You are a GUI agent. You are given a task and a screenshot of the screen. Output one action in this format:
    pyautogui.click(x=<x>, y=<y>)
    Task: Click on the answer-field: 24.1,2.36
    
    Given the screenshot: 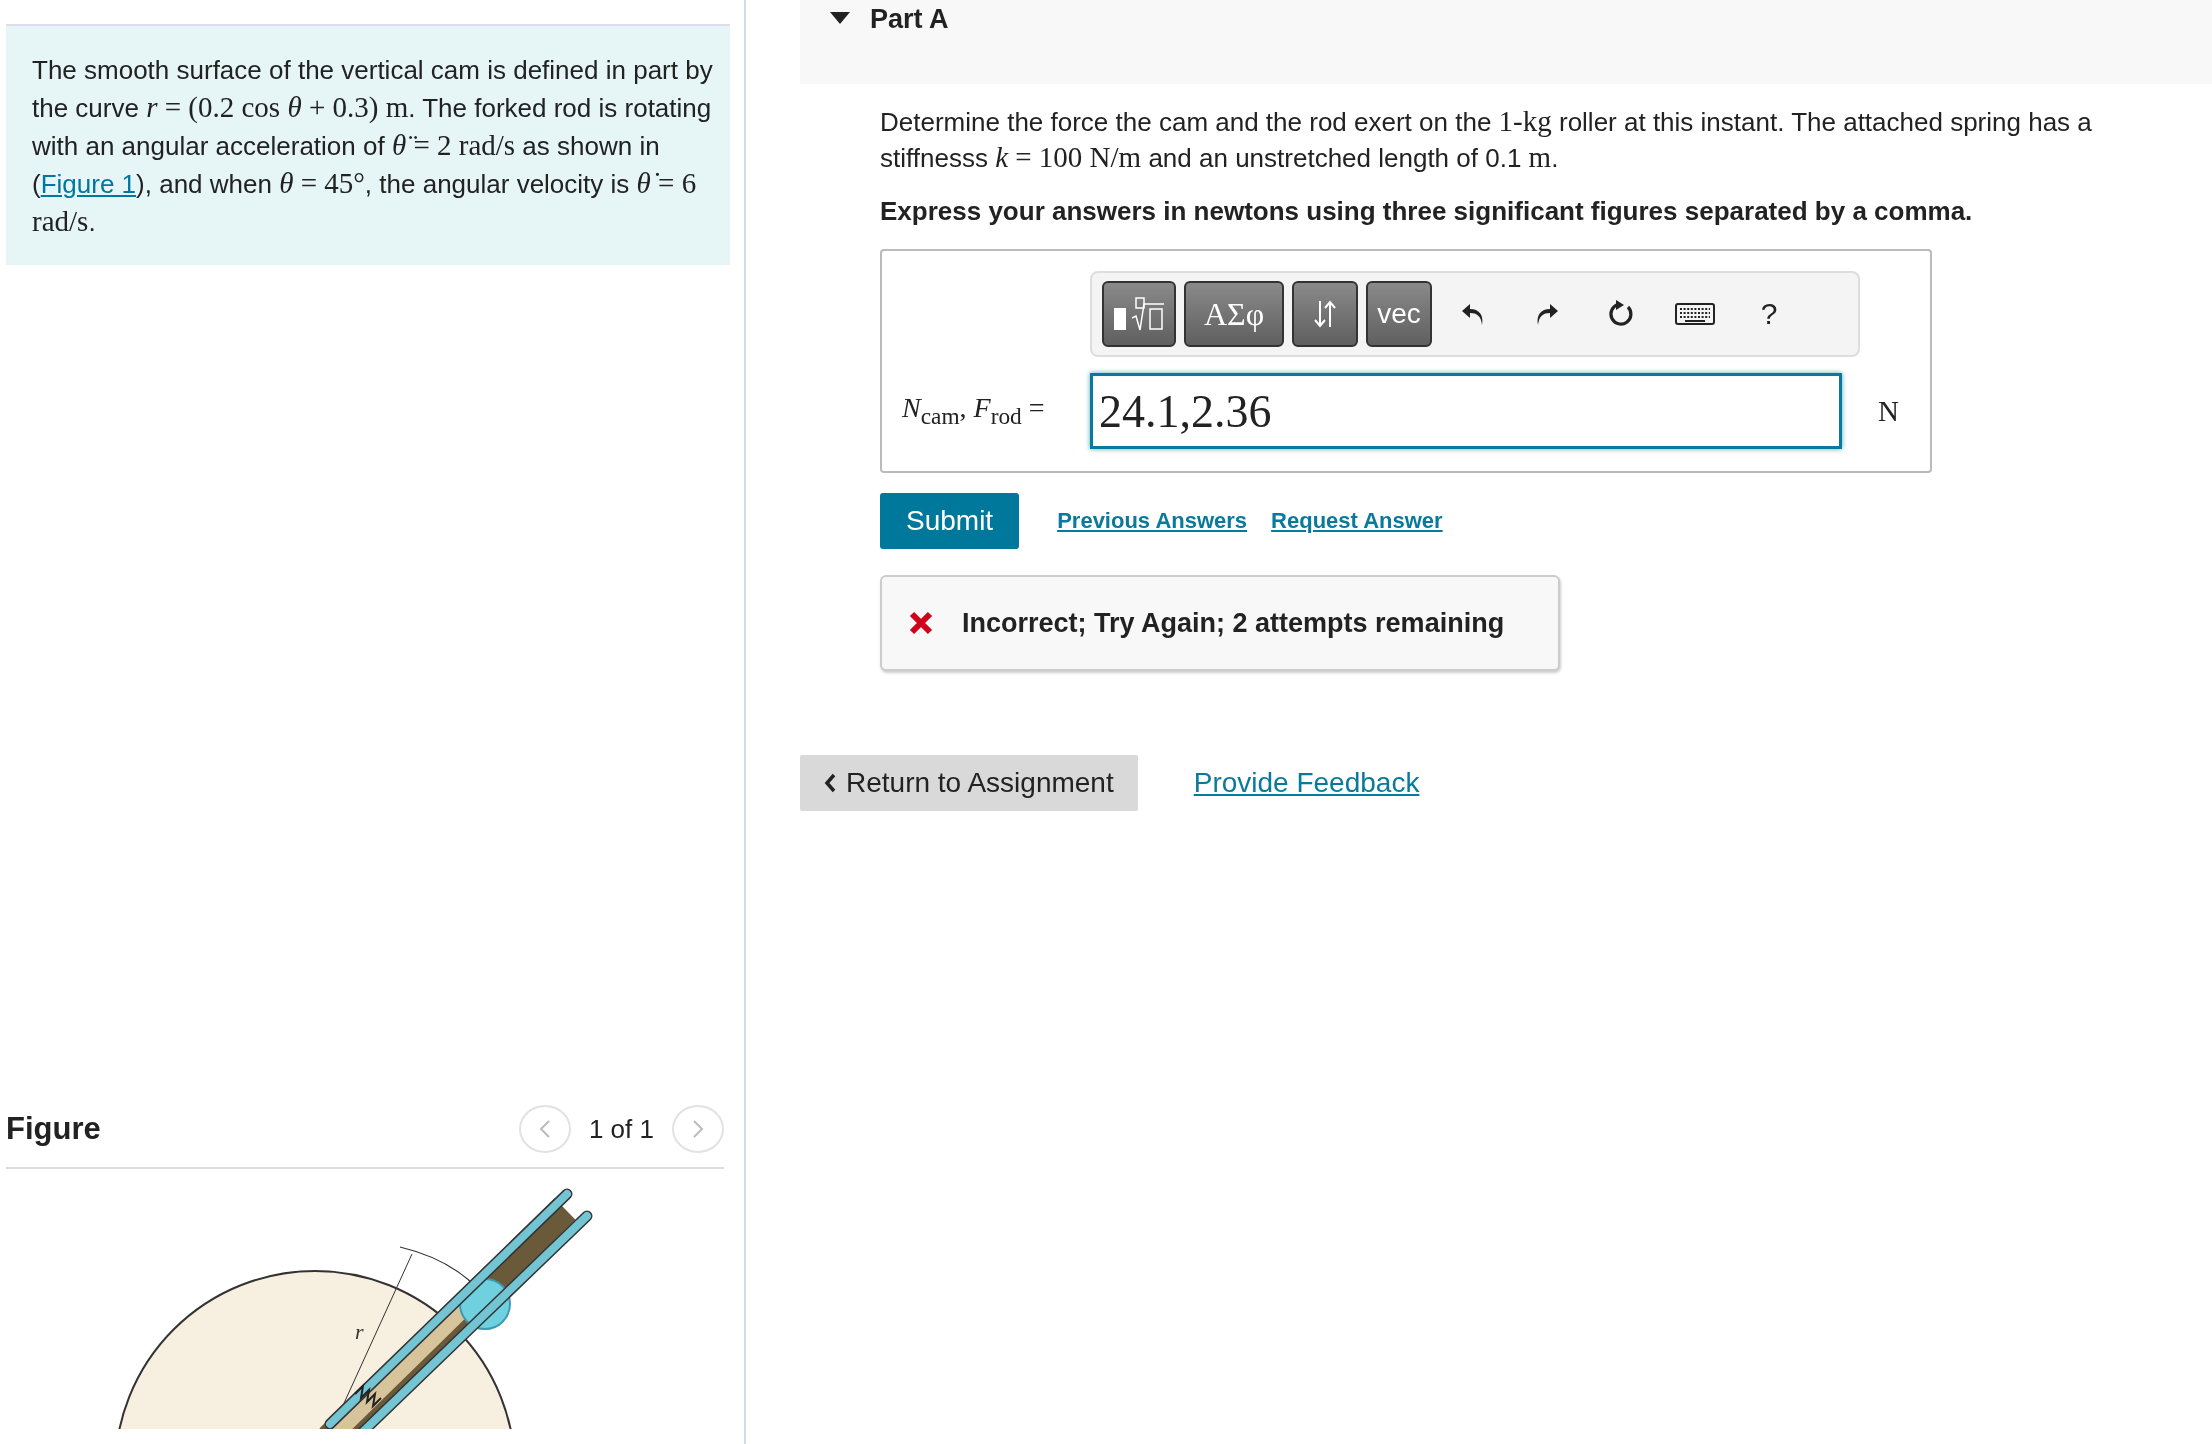 What is the action you would take?
    pyautogui.click(x=1466, y=411)
    